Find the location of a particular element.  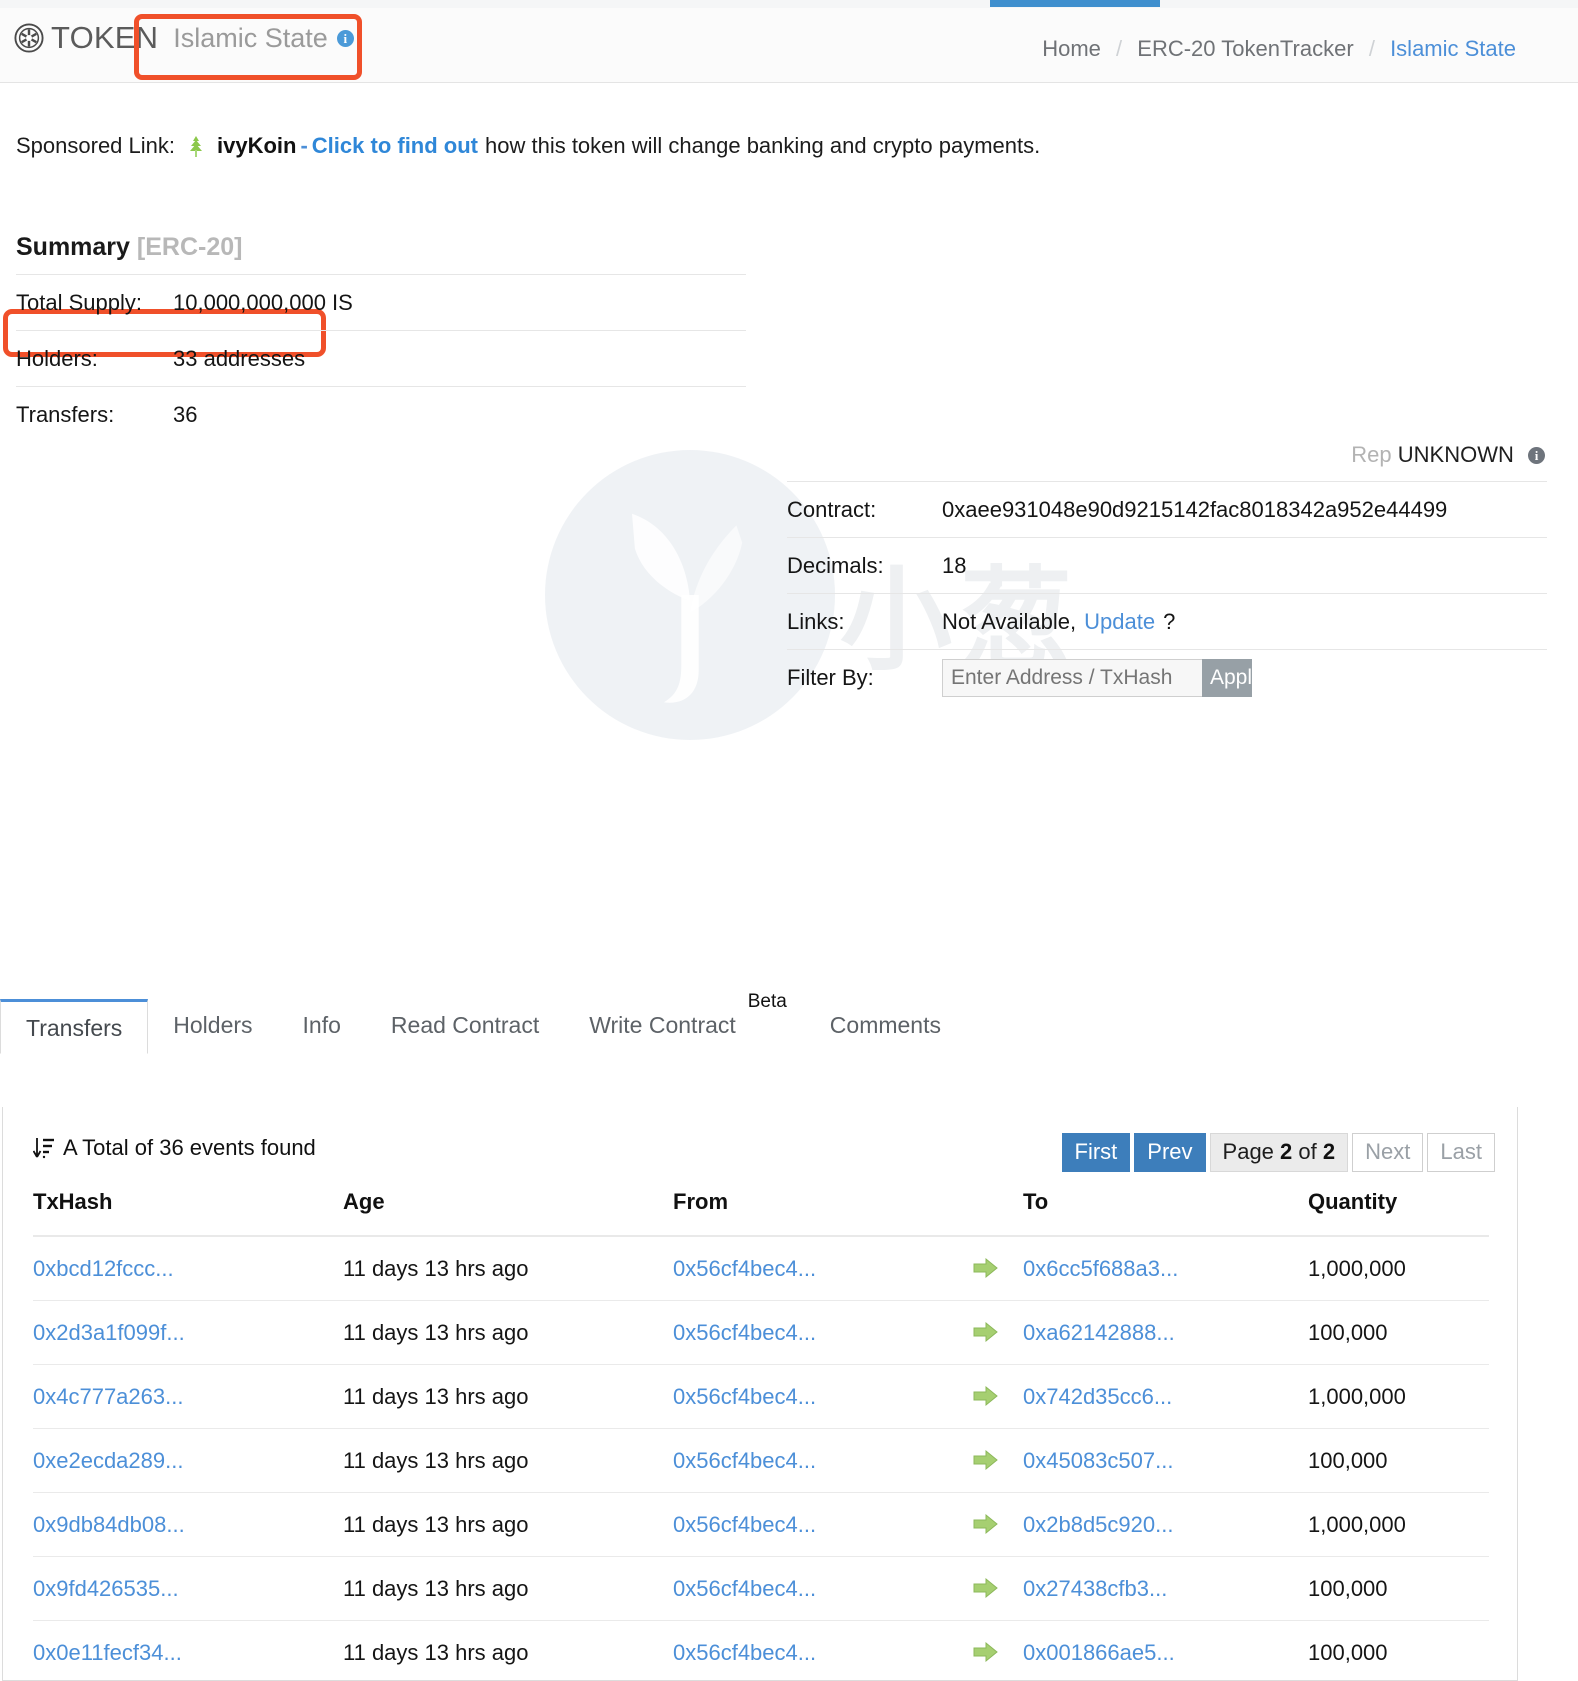

pagination-page-of: of is located at coordinates (1307, 1151).